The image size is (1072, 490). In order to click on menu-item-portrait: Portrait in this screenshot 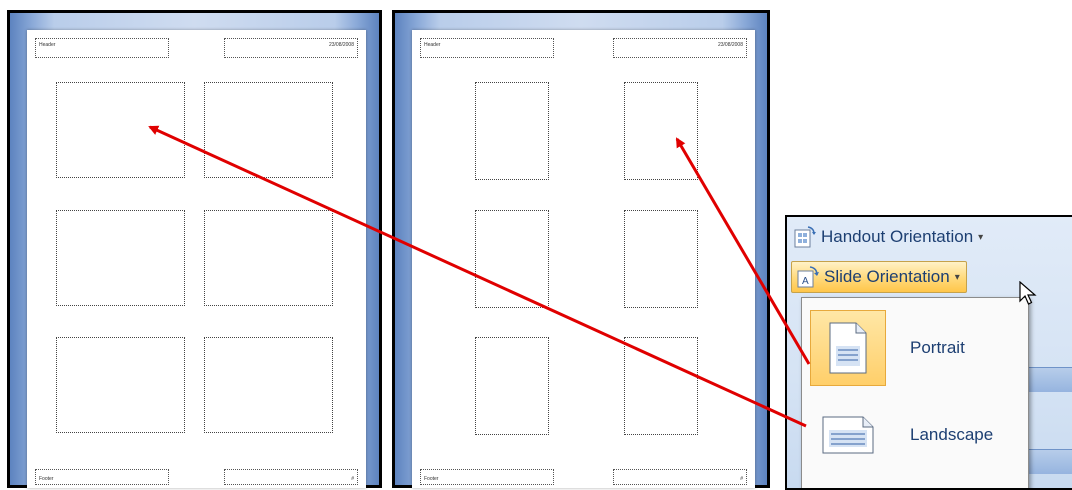, I will do `click(916, 348)`.